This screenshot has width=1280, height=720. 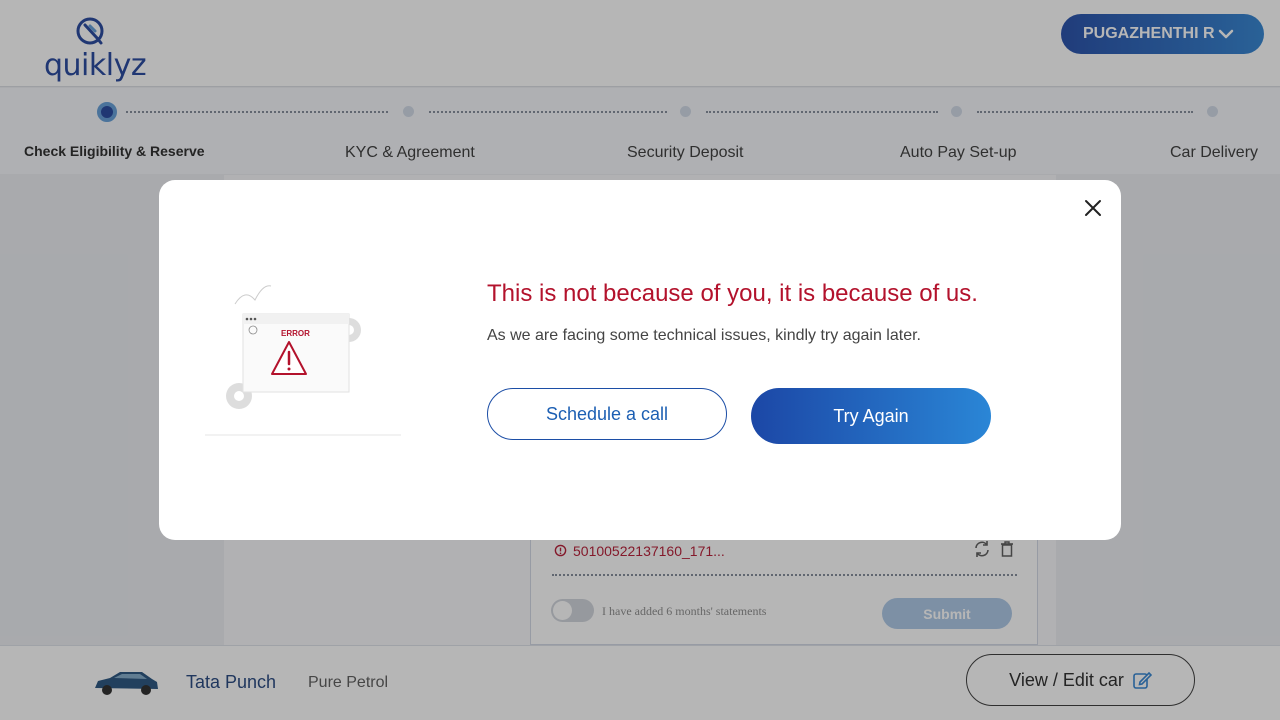 What do you see at coordinates (303, 360) in the screenshot?
I see `error-illustration: ERROR` at bounding box center [303, 360].